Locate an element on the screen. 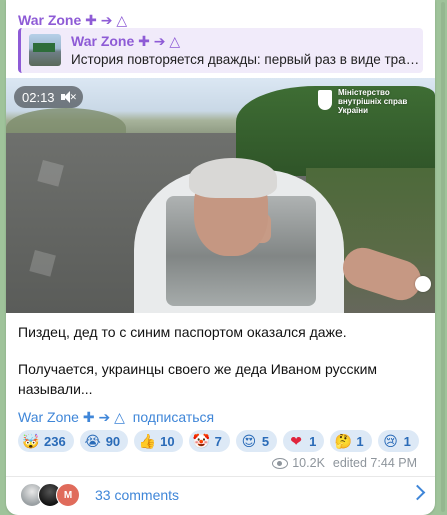  trident-icon is located at coordinates (325, 100).